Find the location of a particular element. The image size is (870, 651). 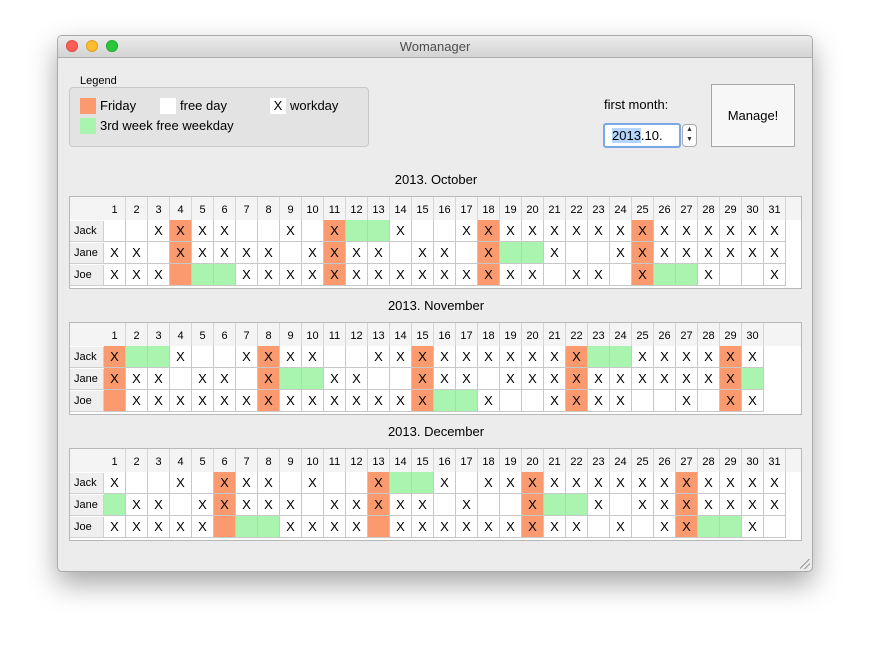

stepper-down-icon: ▼ is located at coordinates (689, 140).